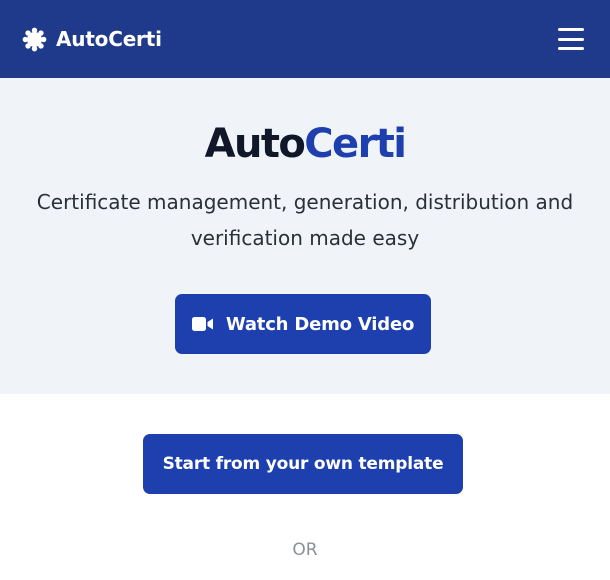  Describe the element at coordinates (571, 48) in the screenshot. I see `menu-bar-bottom` at that location.